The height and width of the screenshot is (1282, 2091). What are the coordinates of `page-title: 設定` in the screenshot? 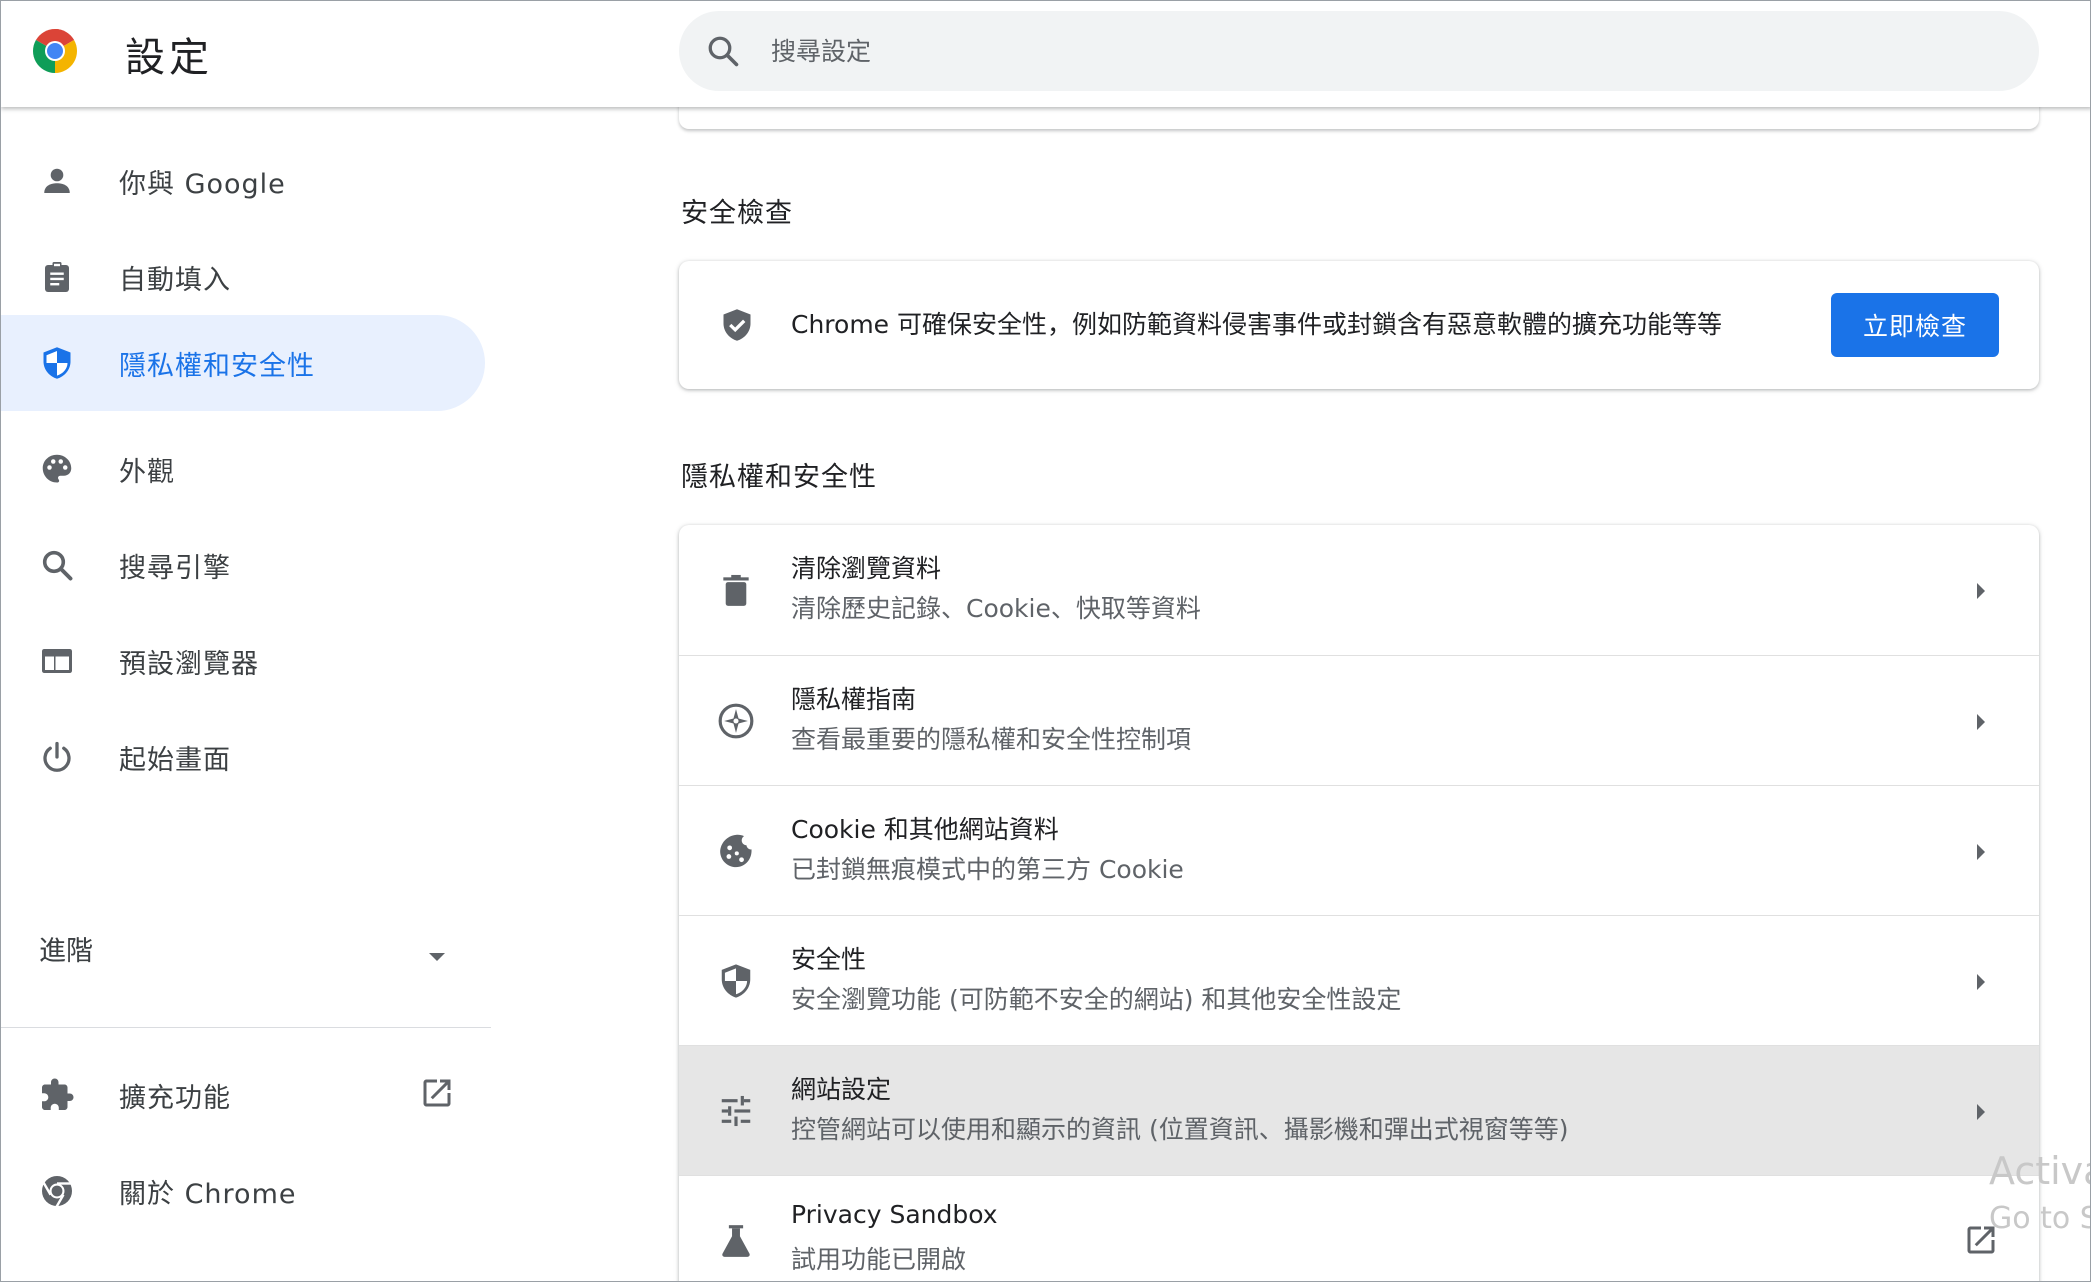 It's located at (169, 58).